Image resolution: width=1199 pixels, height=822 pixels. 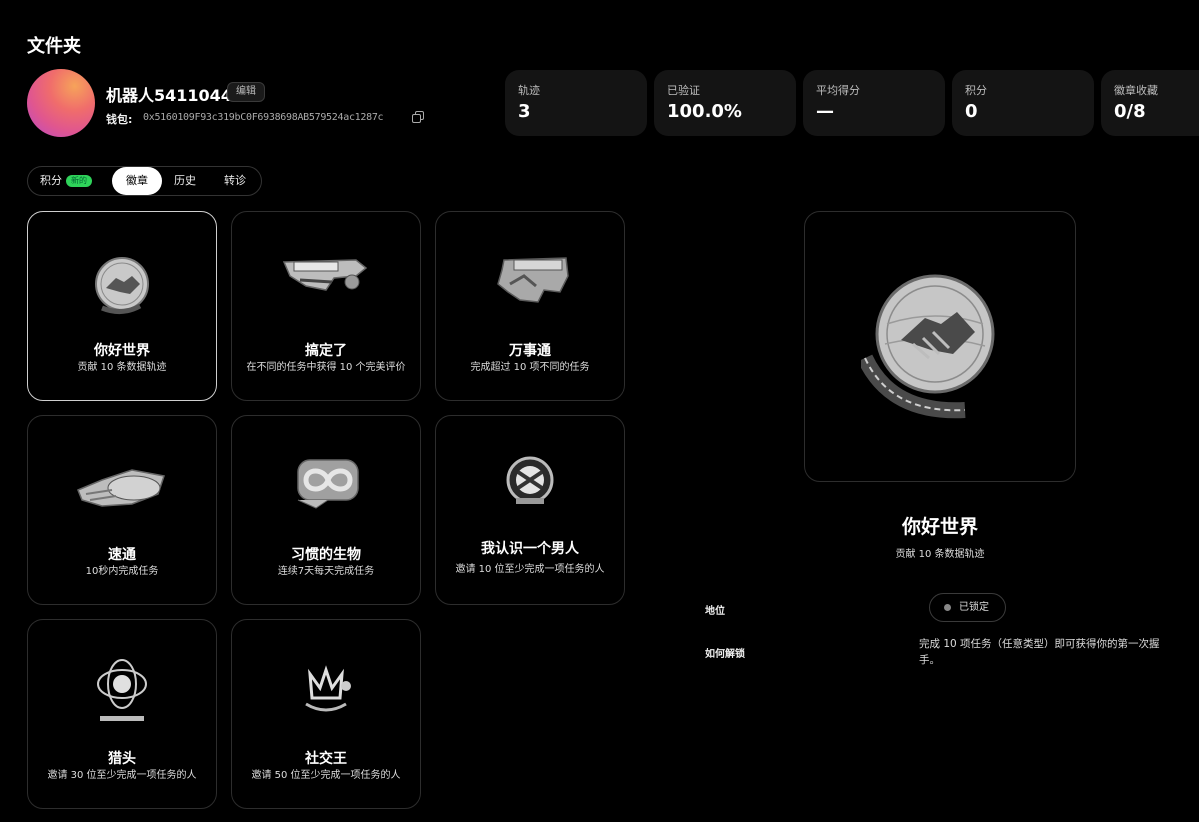 What do you see at coordinates (971, 111) in the screenshot?
I see `stat-value: 0` at bounding box center [971, 111].